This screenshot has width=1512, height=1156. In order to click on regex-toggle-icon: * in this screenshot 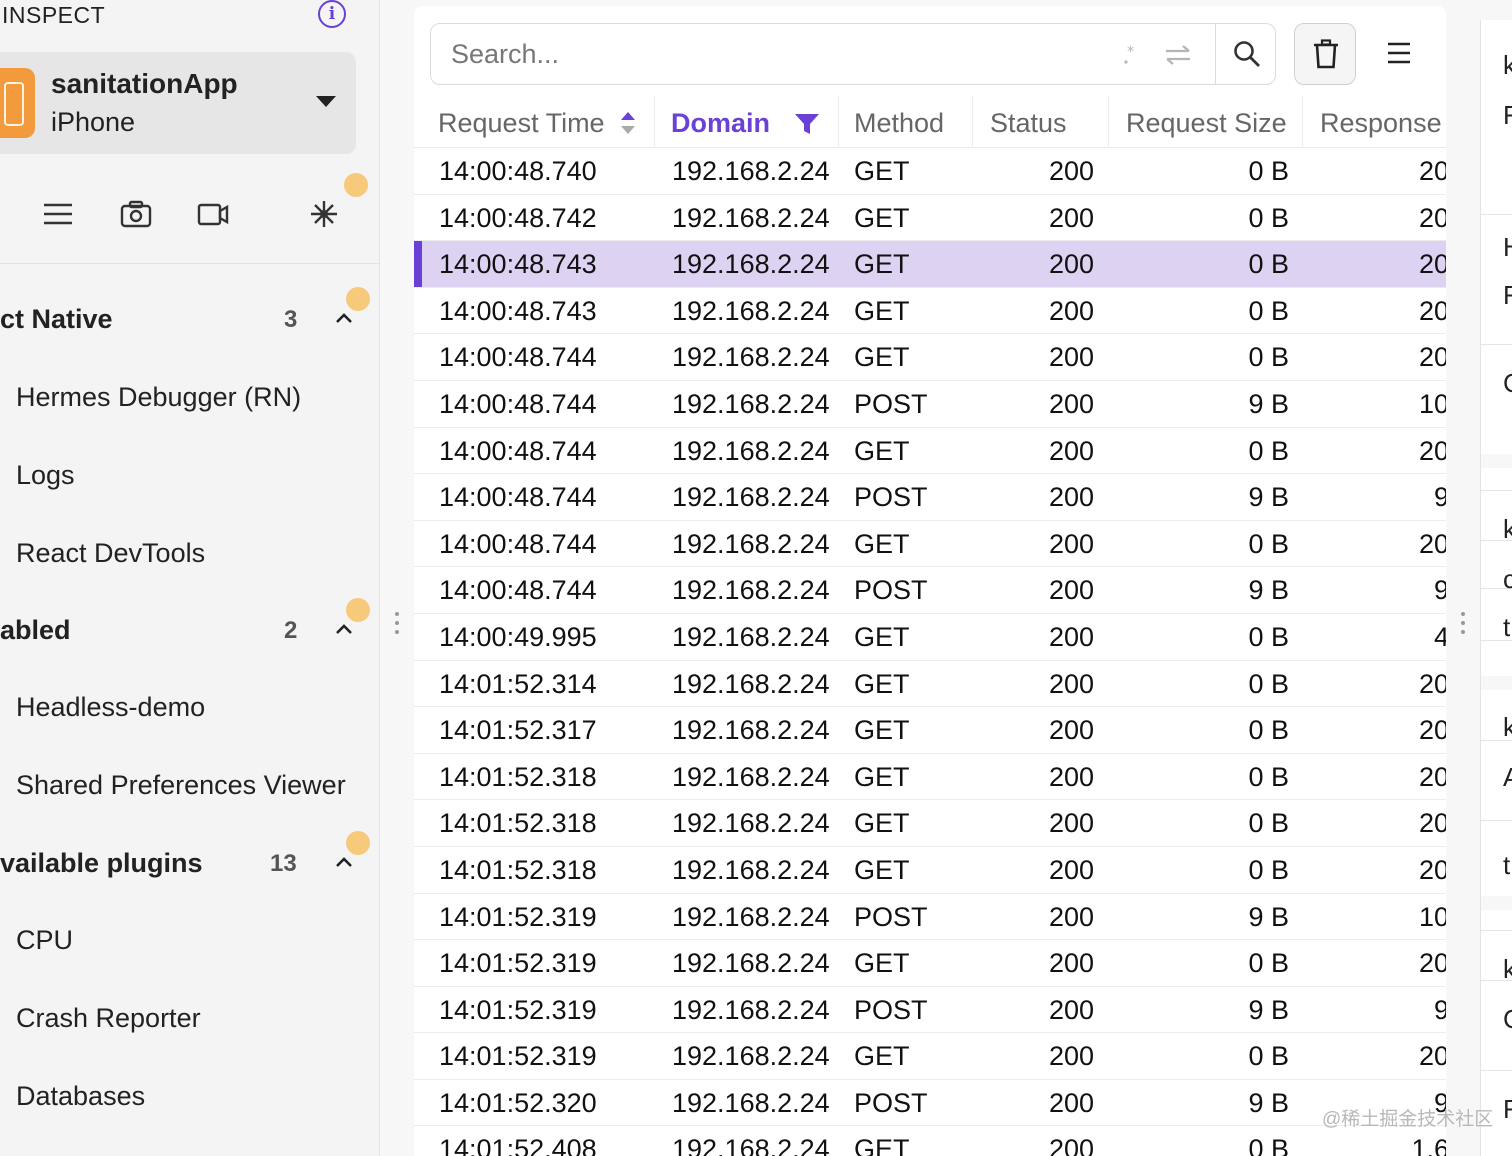, I will do `click(1133, 54)`.